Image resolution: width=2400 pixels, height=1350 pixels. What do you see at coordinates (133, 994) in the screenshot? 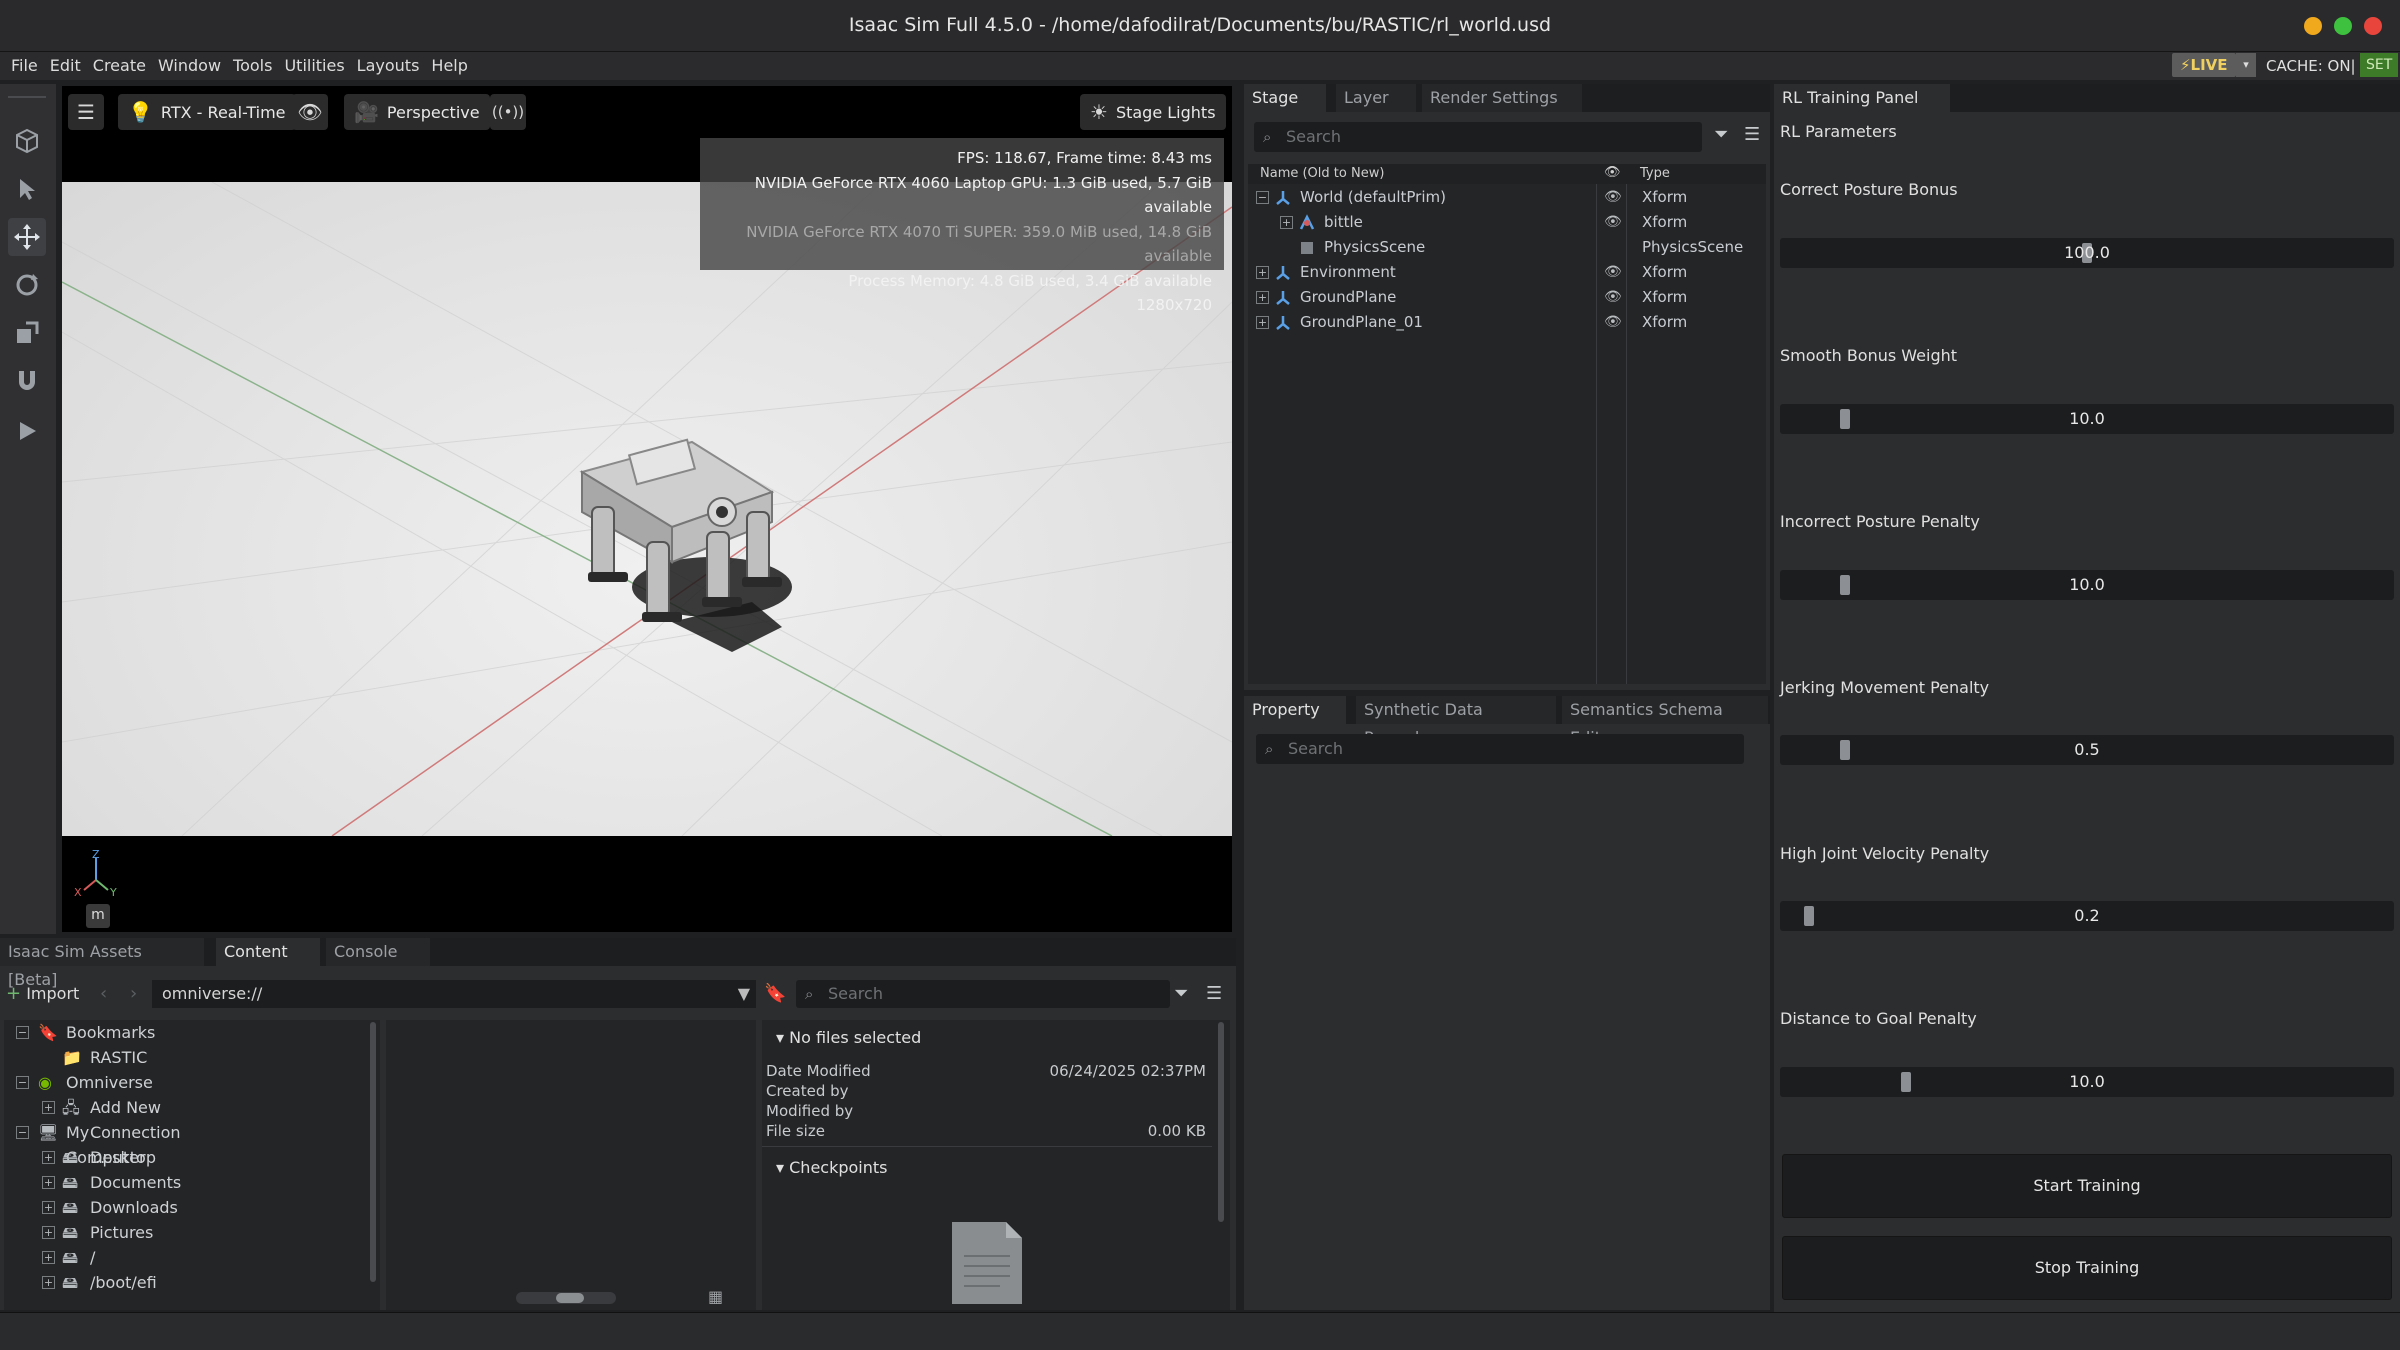
I see `forward-icon: ›` at bounding box center [133, 994].